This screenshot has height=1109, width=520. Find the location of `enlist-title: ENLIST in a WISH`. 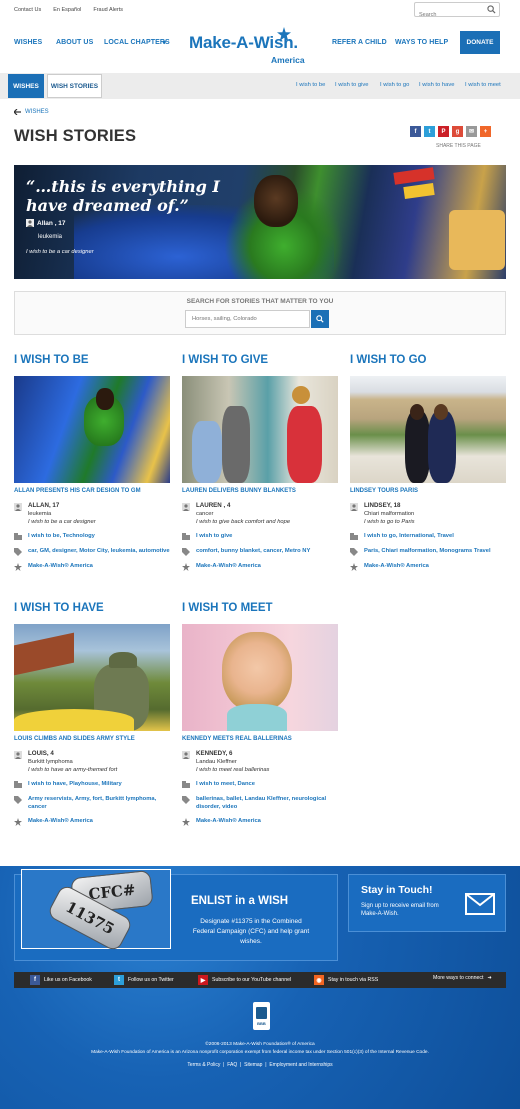

enlist-title: ENLIST in a WISH is located at coordinates (240, 901).